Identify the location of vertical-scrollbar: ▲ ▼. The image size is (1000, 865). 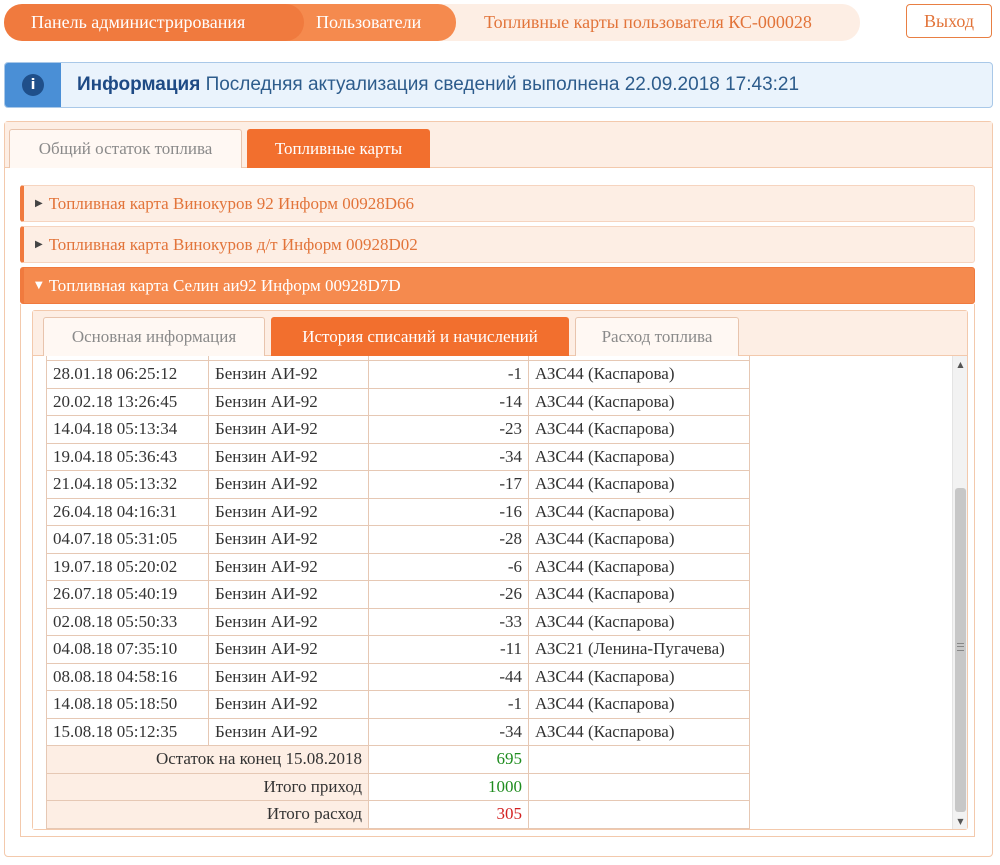
(959, 592).